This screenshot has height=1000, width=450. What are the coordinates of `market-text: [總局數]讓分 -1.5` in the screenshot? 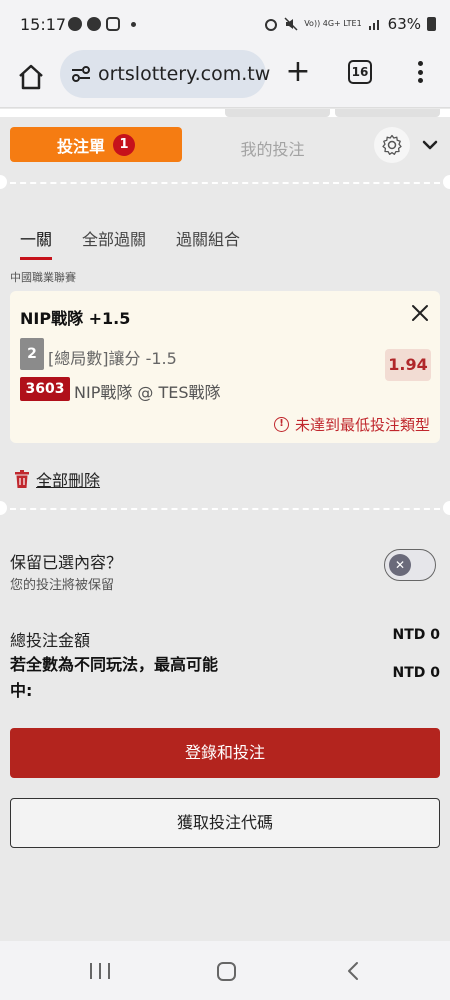 It's located at (112, 358).